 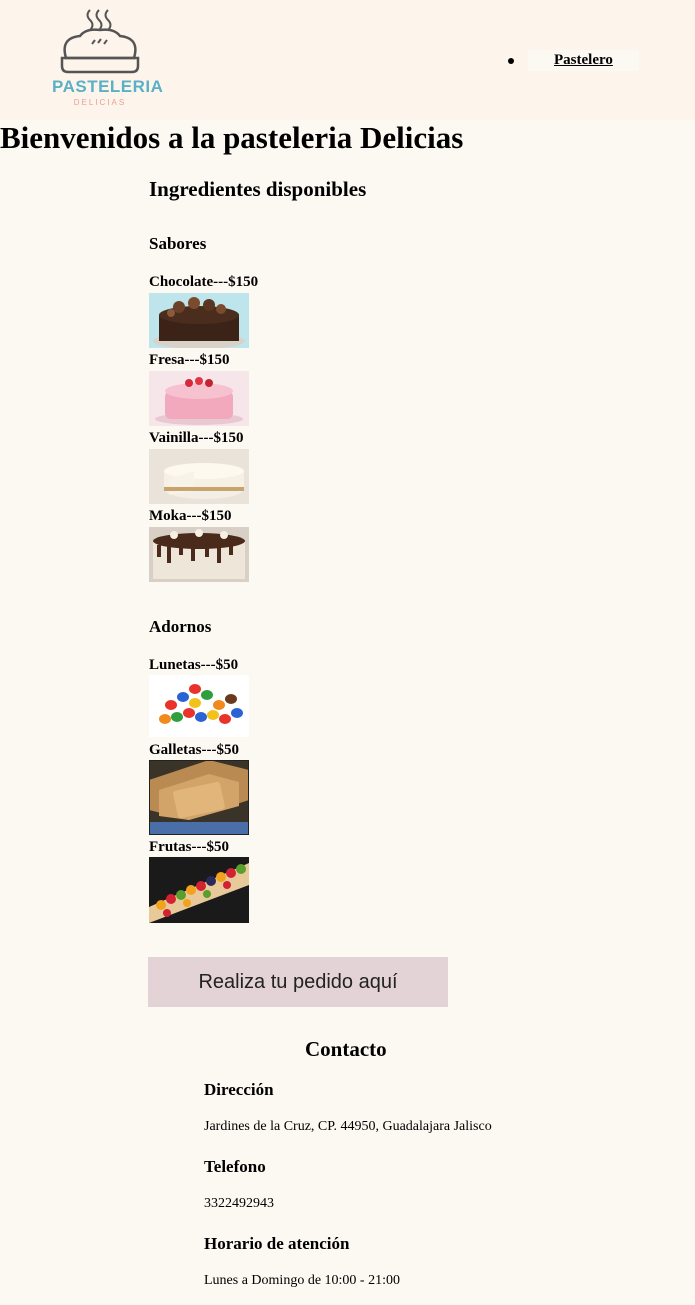 I want to click on page-title: Bienvenidos a la pasteleria Delicias, so click(x=232, y=137).